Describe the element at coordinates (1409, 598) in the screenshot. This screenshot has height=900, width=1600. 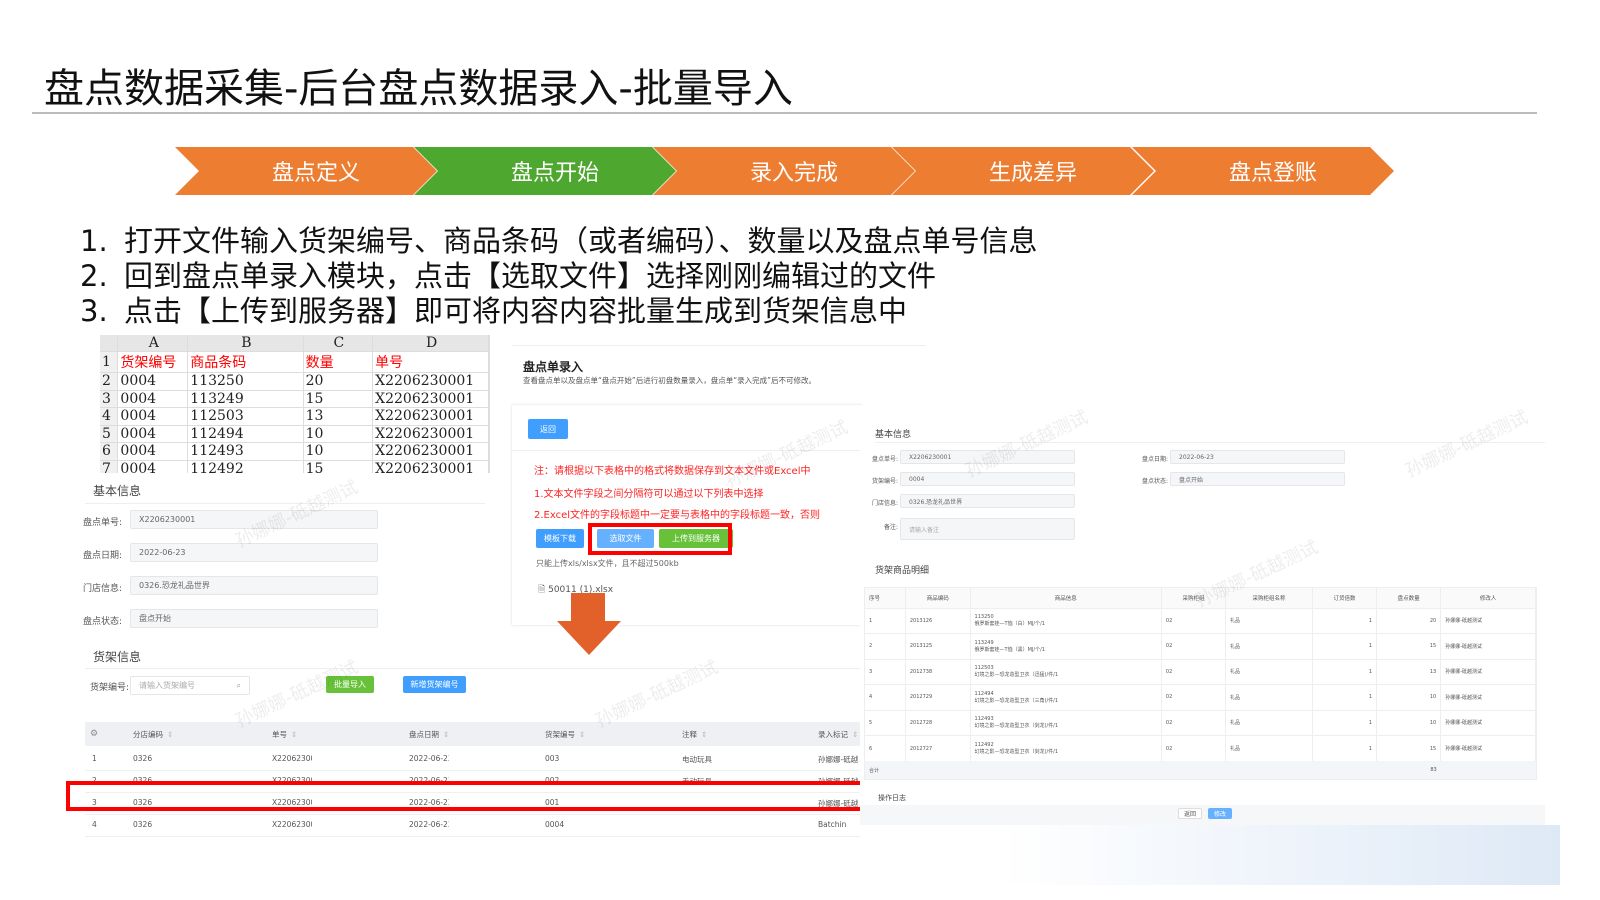
I see `column-header: 盘点数量` at that location.